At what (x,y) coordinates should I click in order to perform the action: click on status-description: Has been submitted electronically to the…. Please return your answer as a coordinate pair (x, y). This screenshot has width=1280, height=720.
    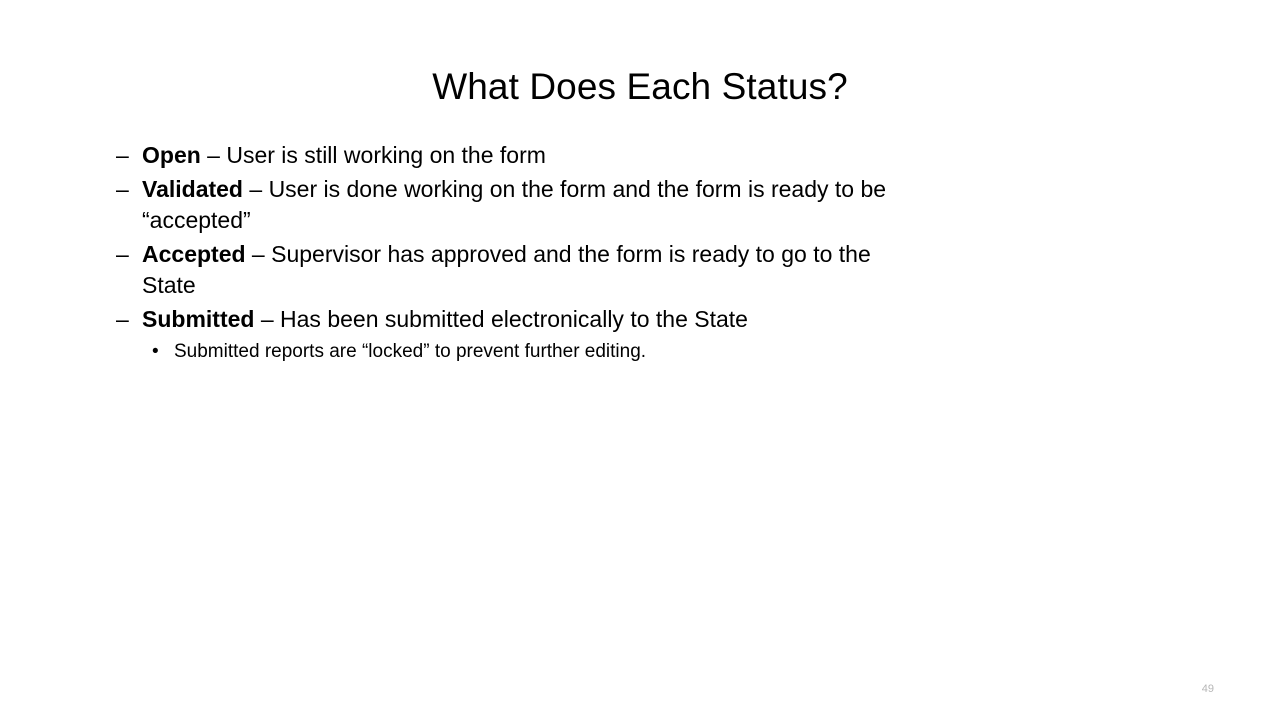
    Looking at the image, I should click on (514, 319).